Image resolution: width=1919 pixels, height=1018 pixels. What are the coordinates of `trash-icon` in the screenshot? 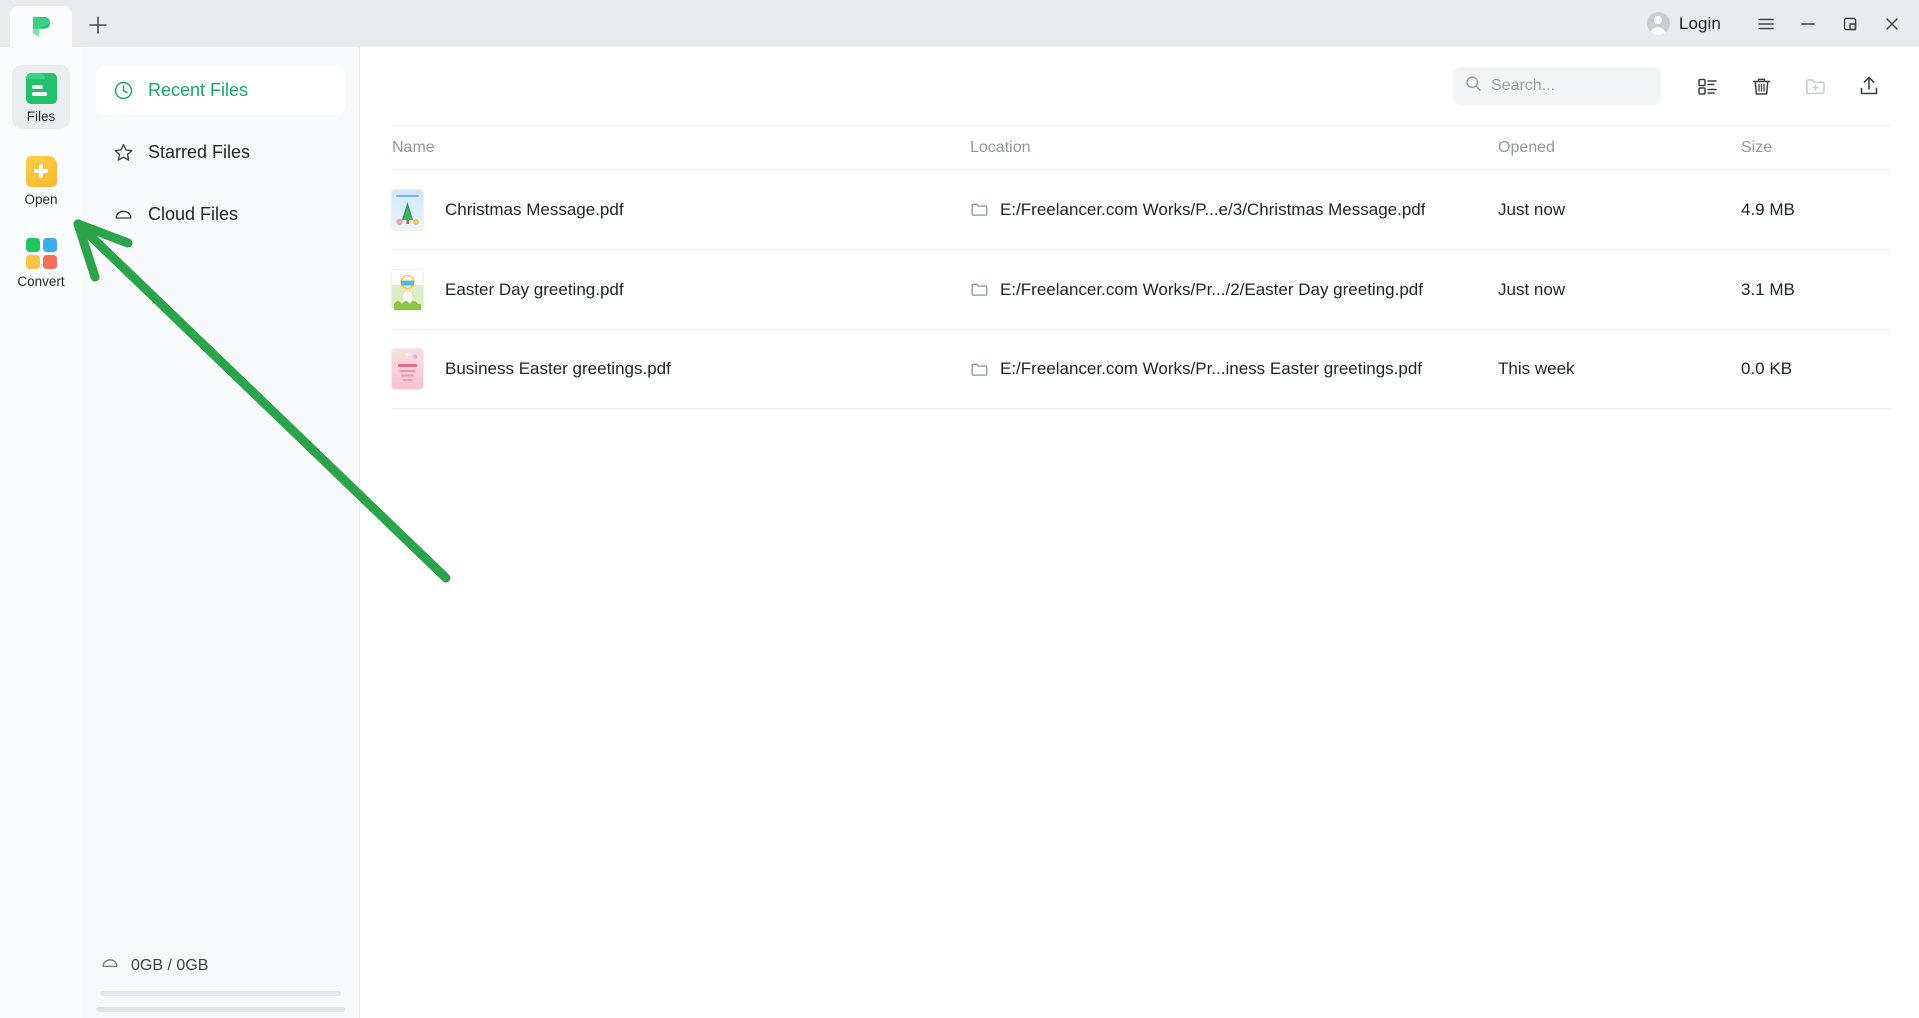 It's located at (1761, 86).